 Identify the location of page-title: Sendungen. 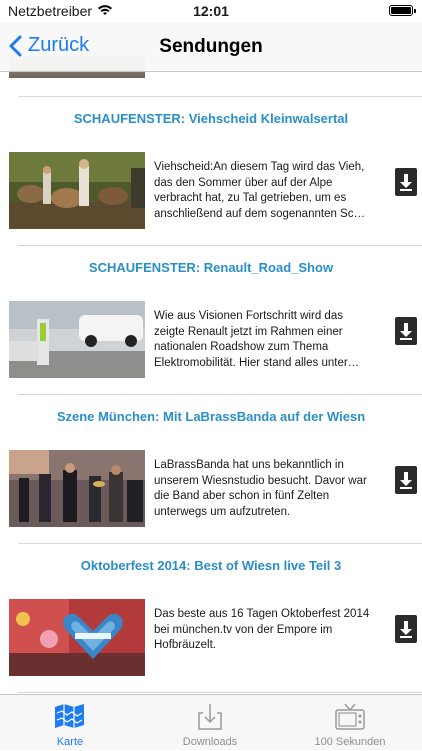
(211, 46).